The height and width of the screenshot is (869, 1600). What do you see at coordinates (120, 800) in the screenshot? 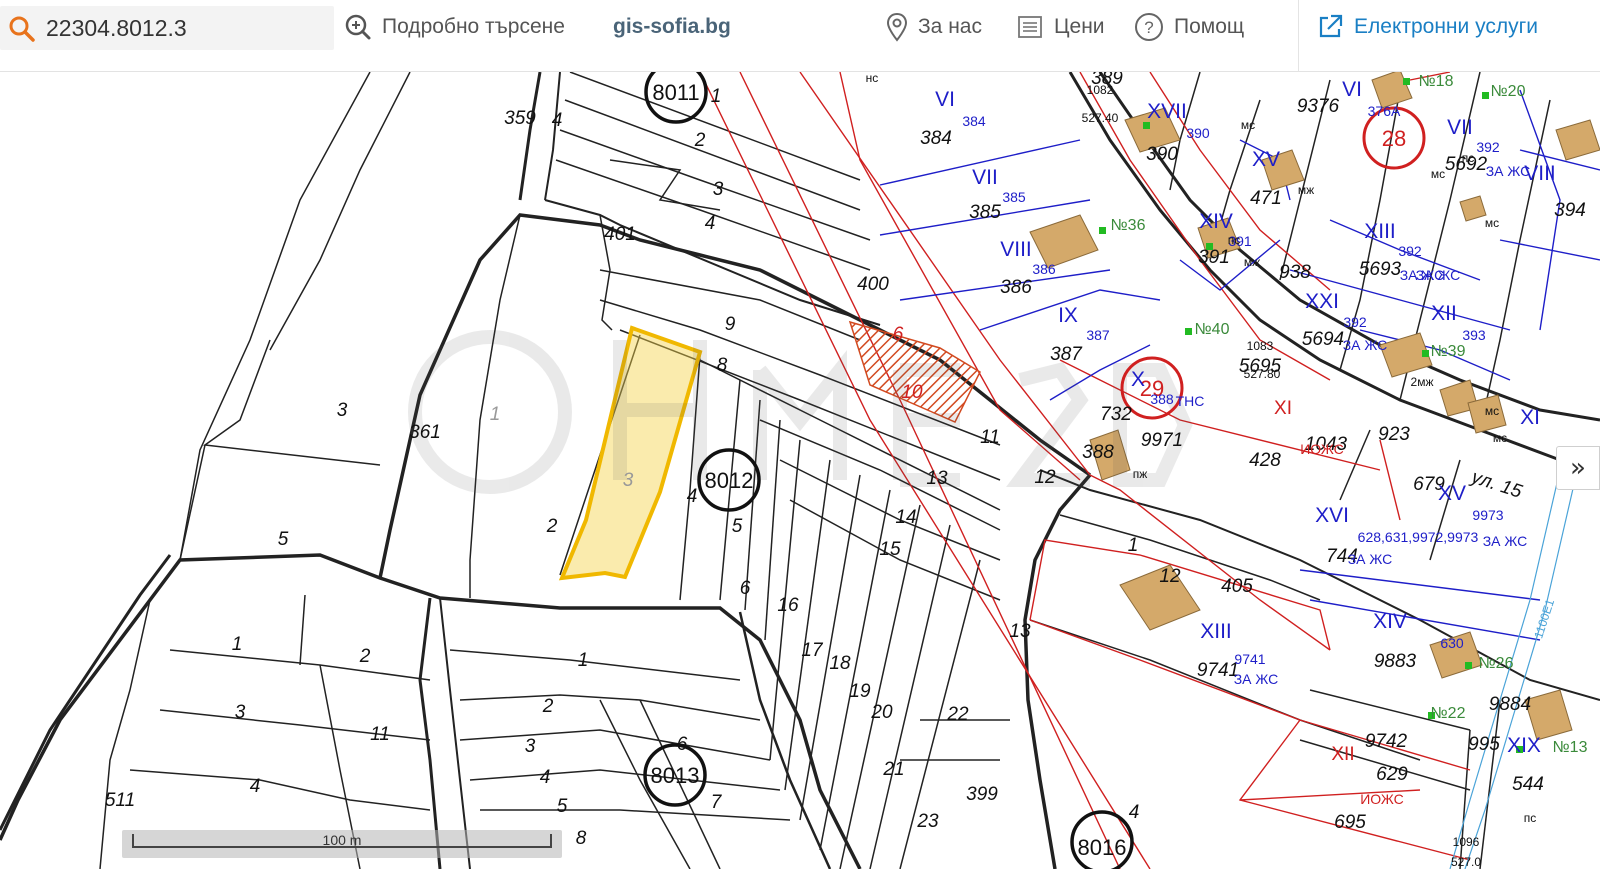
I see `parcel-number: 511` at bounding box center [120, 800].